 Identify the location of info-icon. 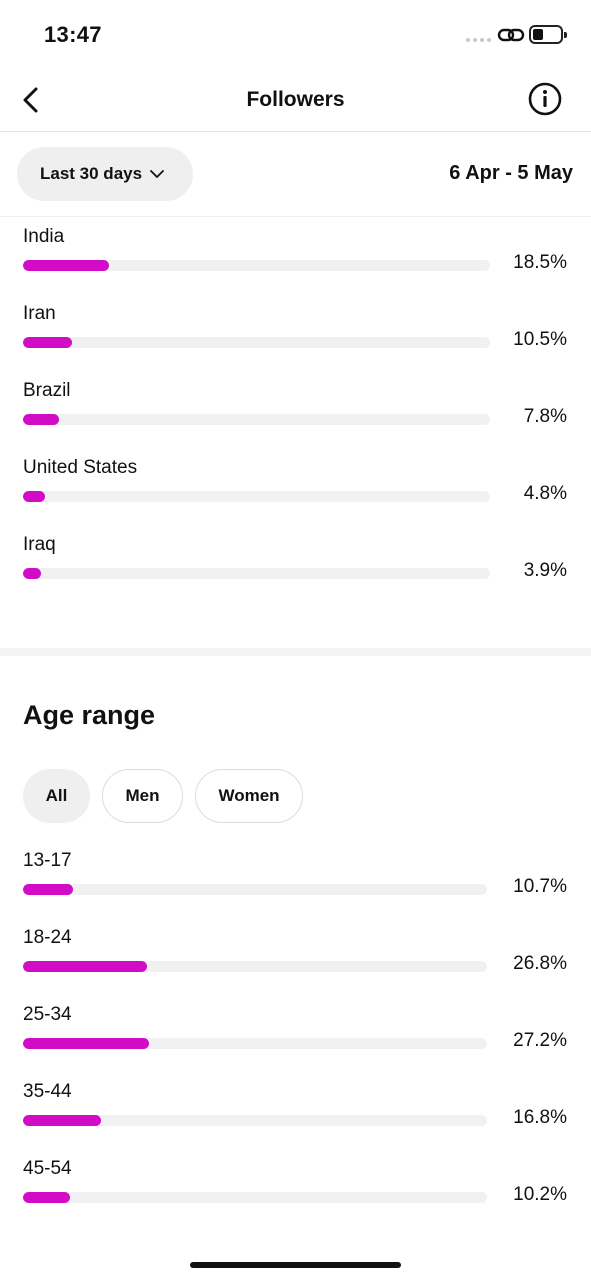
(545, 99).